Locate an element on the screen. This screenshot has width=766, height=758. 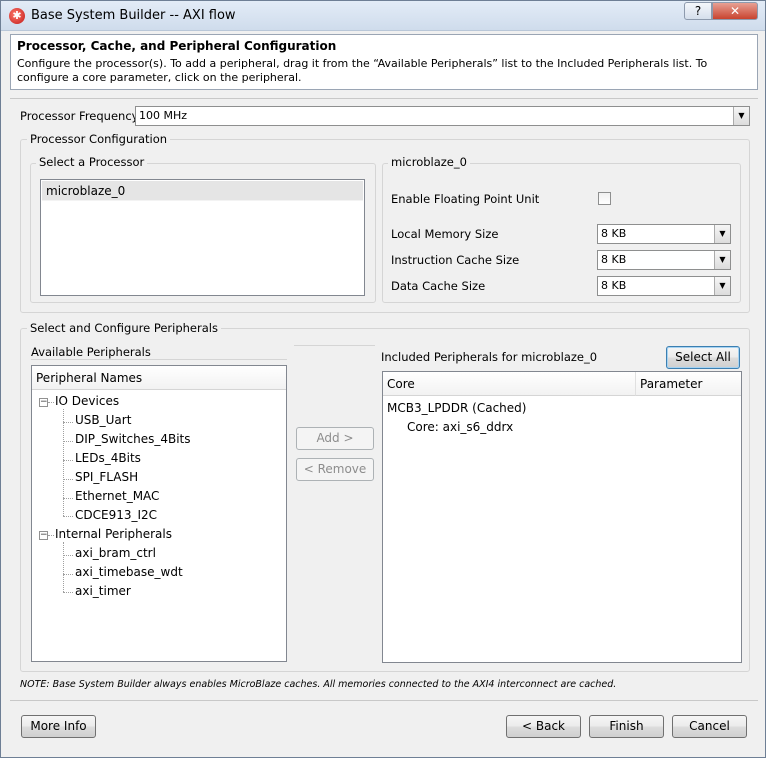
local-memory-select: 8 KB ▼ is located at coordinates (664, 234).